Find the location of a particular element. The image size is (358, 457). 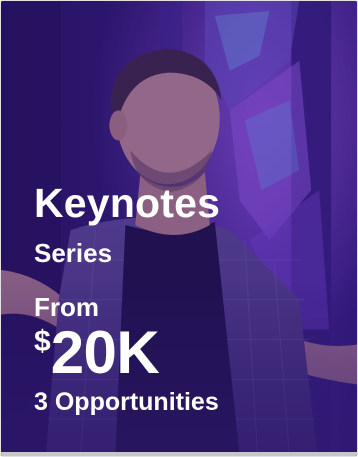

card-bottom-divider is located at coordinates (179, 454).